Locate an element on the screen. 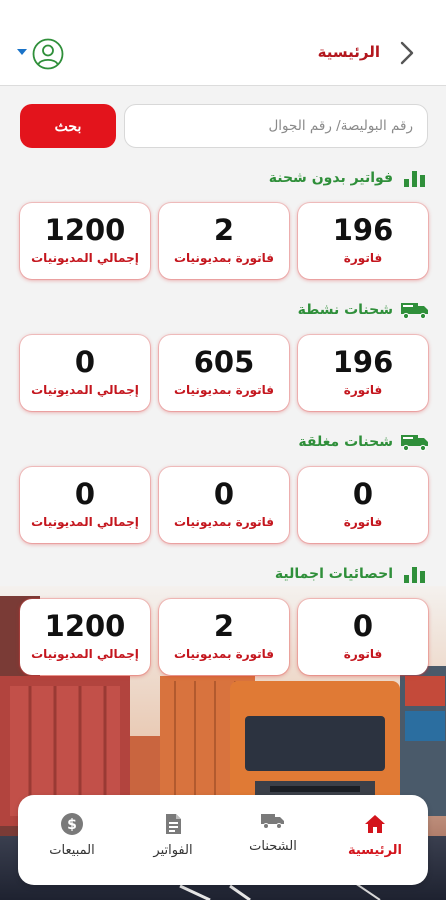 The image size is (446, 900). stat-card-invoices-with-debts: 0 فاتورة بمديونيات is located at coordinates (224, 505).